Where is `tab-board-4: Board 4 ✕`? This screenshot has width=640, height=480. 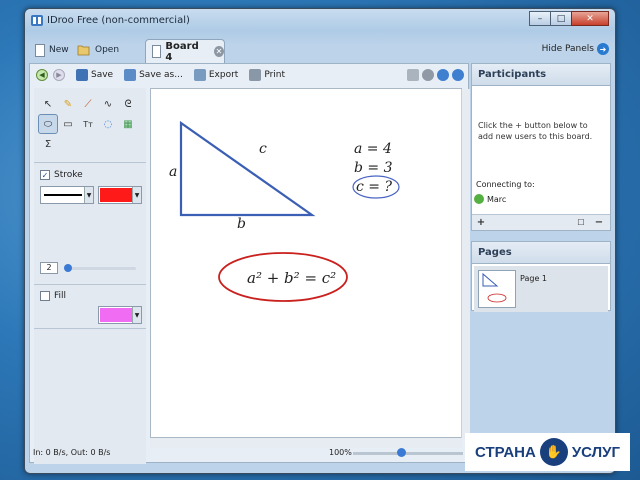 tab-board-4: Board 4 ✕ is located at coordinates (185, 51).